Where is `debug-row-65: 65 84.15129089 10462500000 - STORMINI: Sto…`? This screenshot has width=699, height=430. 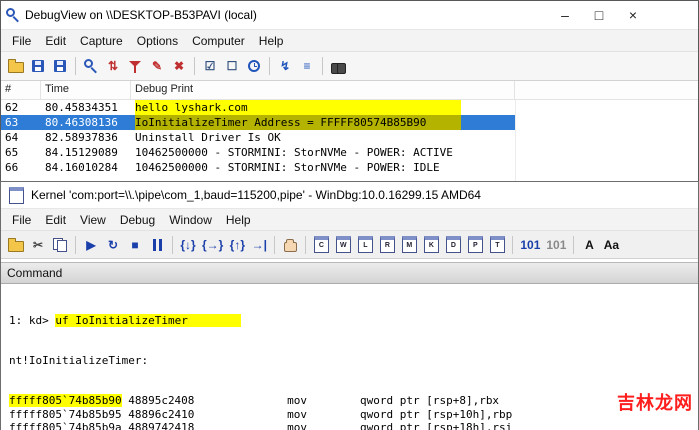
debug-row-65: 65 84.15129089 10462500000 - STORMINI: Sto… is located at coordinates (258, 152).